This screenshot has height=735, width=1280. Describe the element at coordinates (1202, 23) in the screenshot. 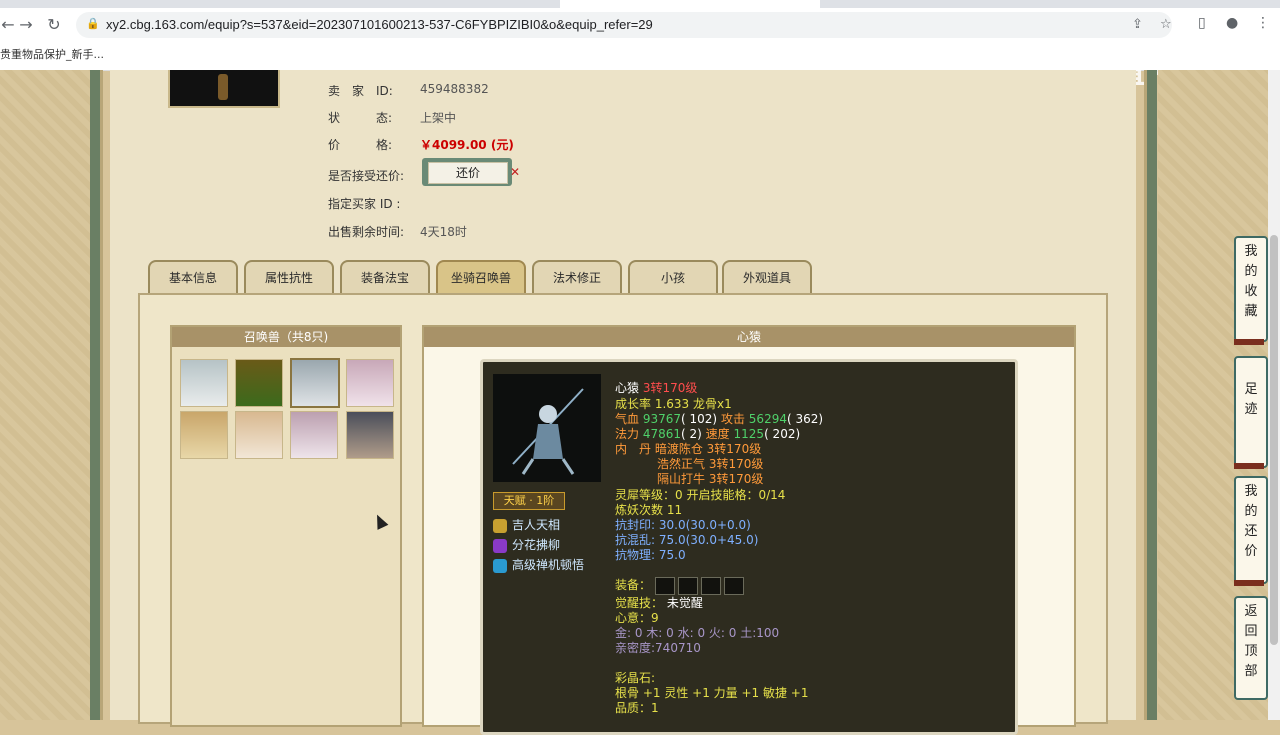

I see `sidepanel-icon: ▯` at that location.